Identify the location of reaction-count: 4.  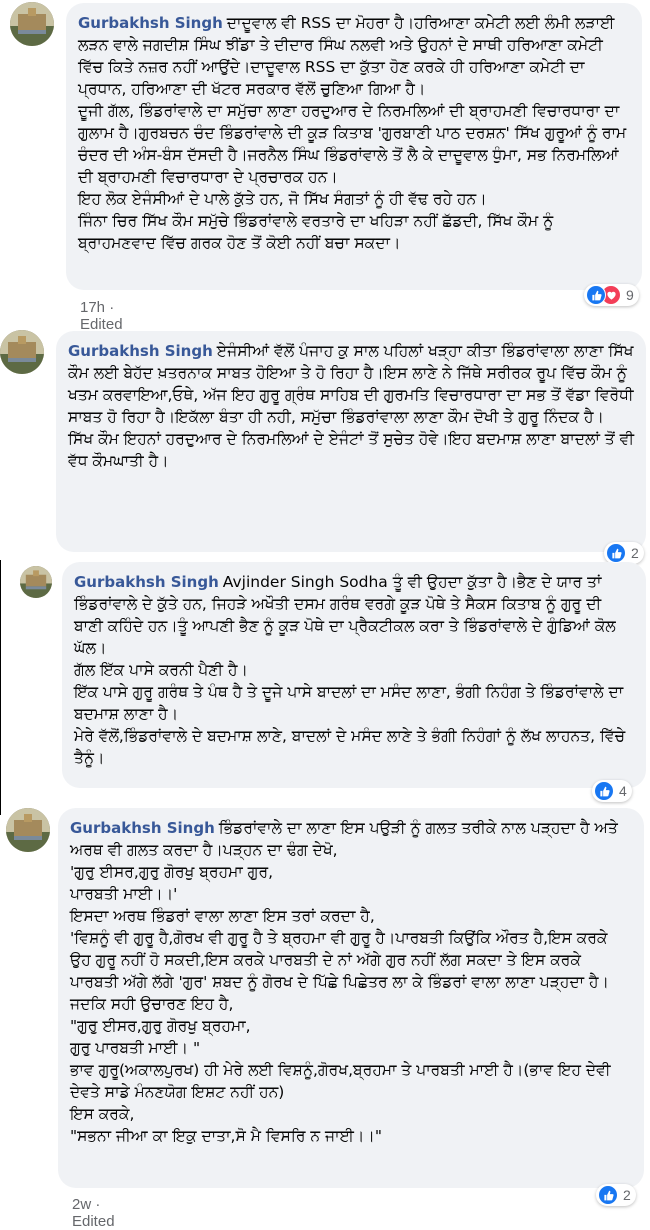
(623, 791).